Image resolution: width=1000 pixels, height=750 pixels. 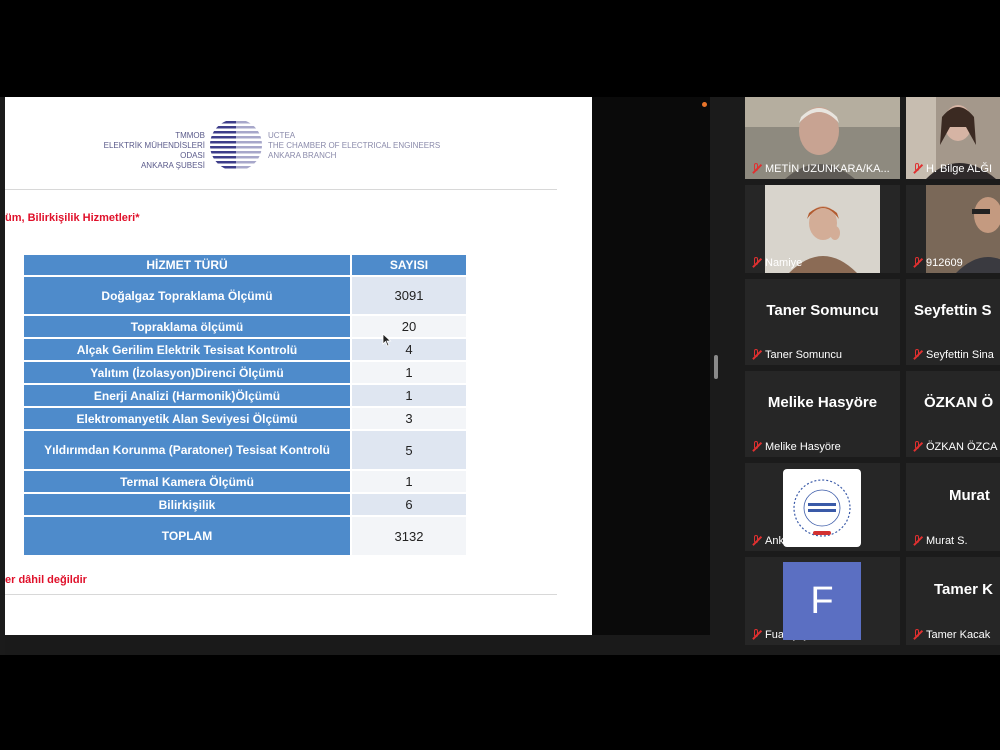 I want to click on participant-name: Melike Hasyöre, so click(x=803, y=447).